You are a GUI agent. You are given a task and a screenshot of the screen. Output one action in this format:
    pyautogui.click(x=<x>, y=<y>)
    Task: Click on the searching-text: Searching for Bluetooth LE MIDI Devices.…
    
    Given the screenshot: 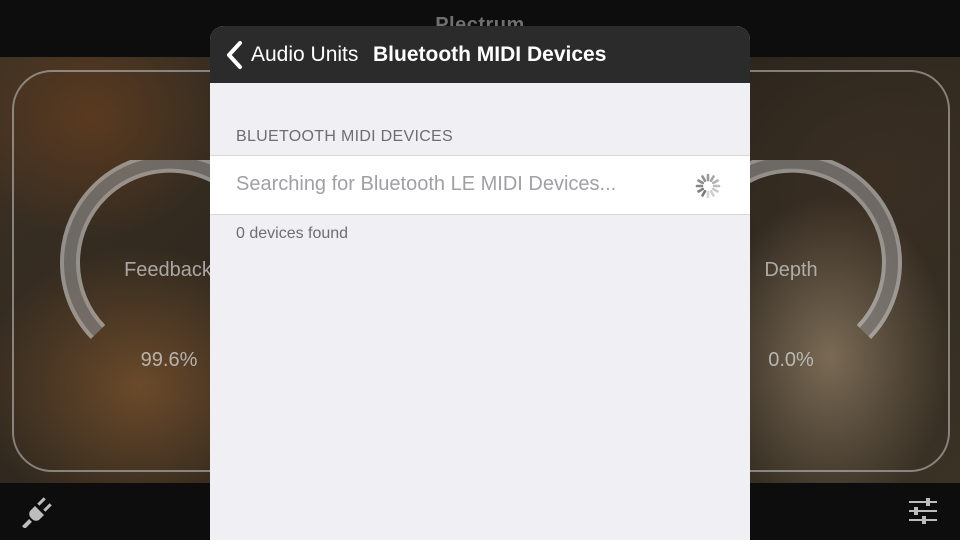 What is the action you would take?
    pyautogui.click(x=426, y=184)
    